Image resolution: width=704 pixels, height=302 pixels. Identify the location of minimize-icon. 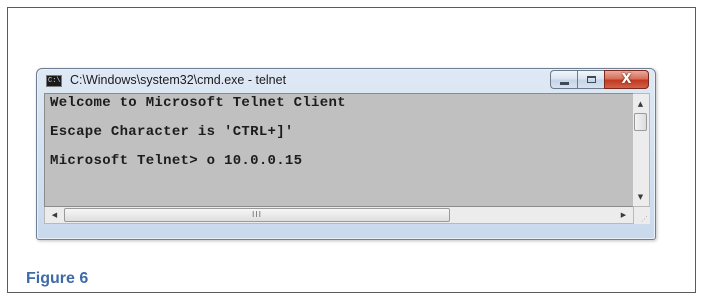
(564, 83).